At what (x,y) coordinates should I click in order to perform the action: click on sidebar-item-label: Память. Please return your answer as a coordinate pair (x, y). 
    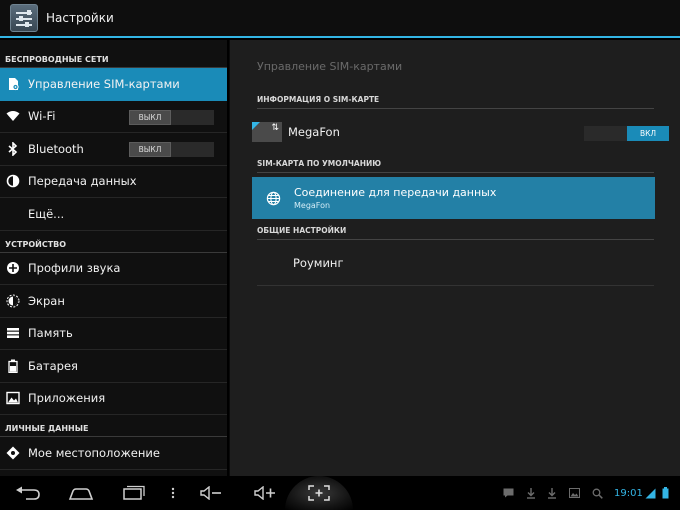
    Looking at the image, I should click on (50, 333).